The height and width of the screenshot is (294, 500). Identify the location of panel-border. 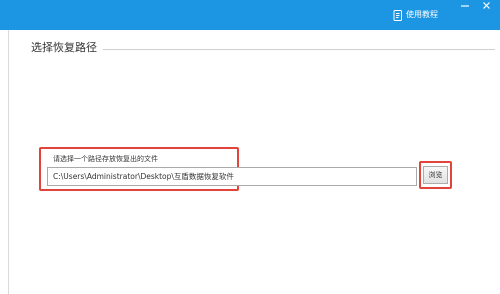
(8, 162).